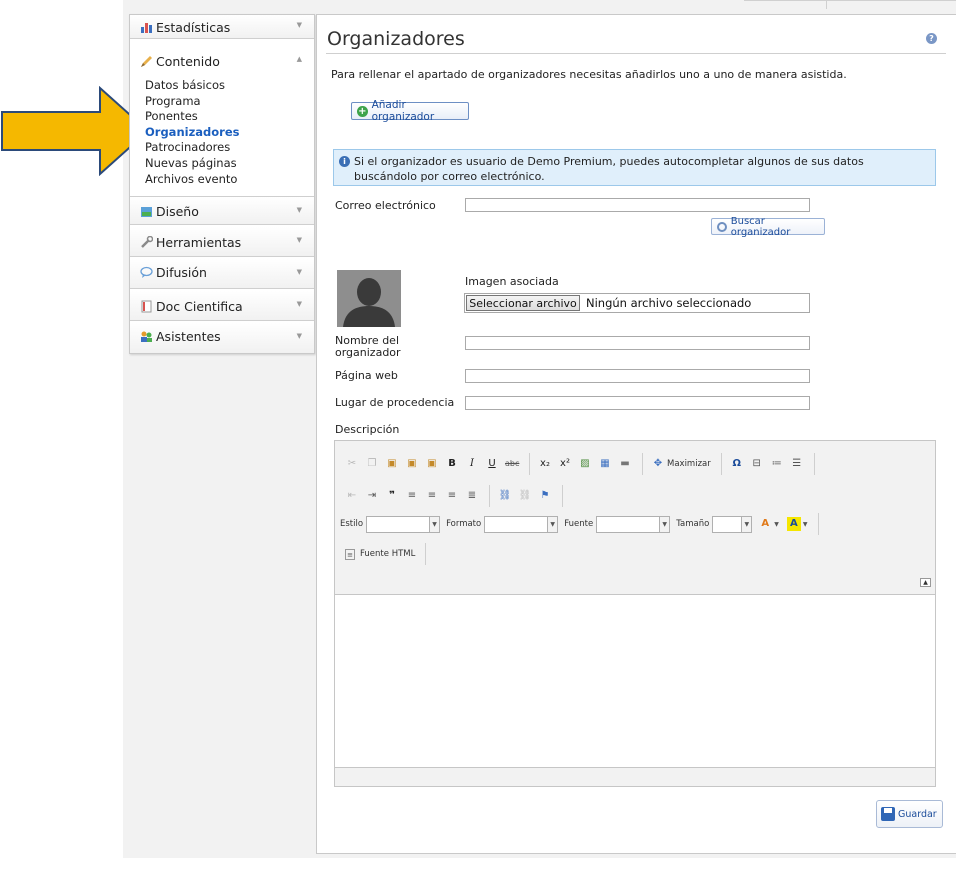 The width and height of the screenshot is (956, 870). Describe the element at coordinates (222, 27) in the screenshot. I see `sidebar-section-estadisticas: Estadísticas ▼` at that location.